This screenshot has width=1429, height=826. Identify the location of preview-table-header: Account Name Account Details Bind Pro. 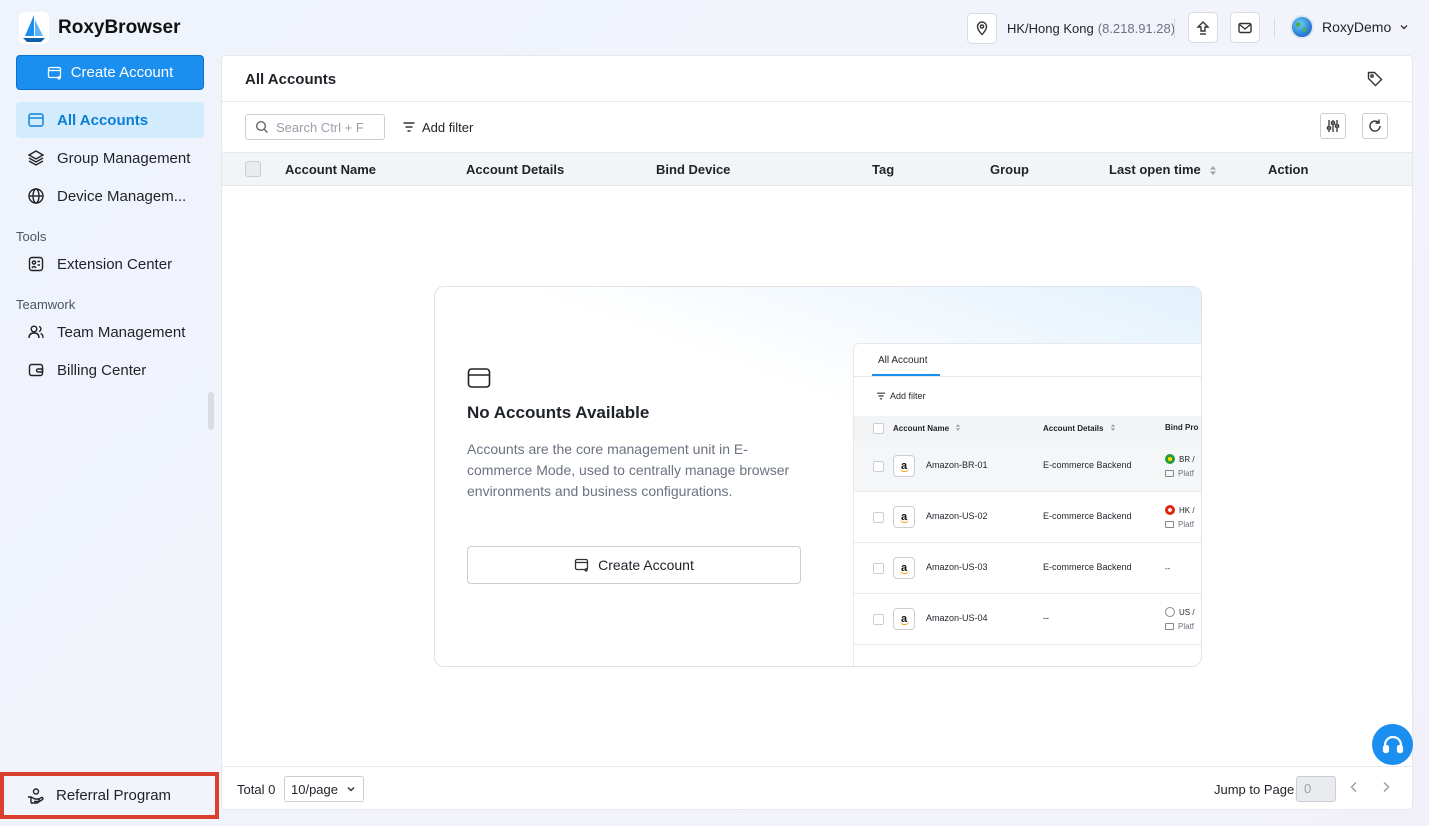
(1027, 428).